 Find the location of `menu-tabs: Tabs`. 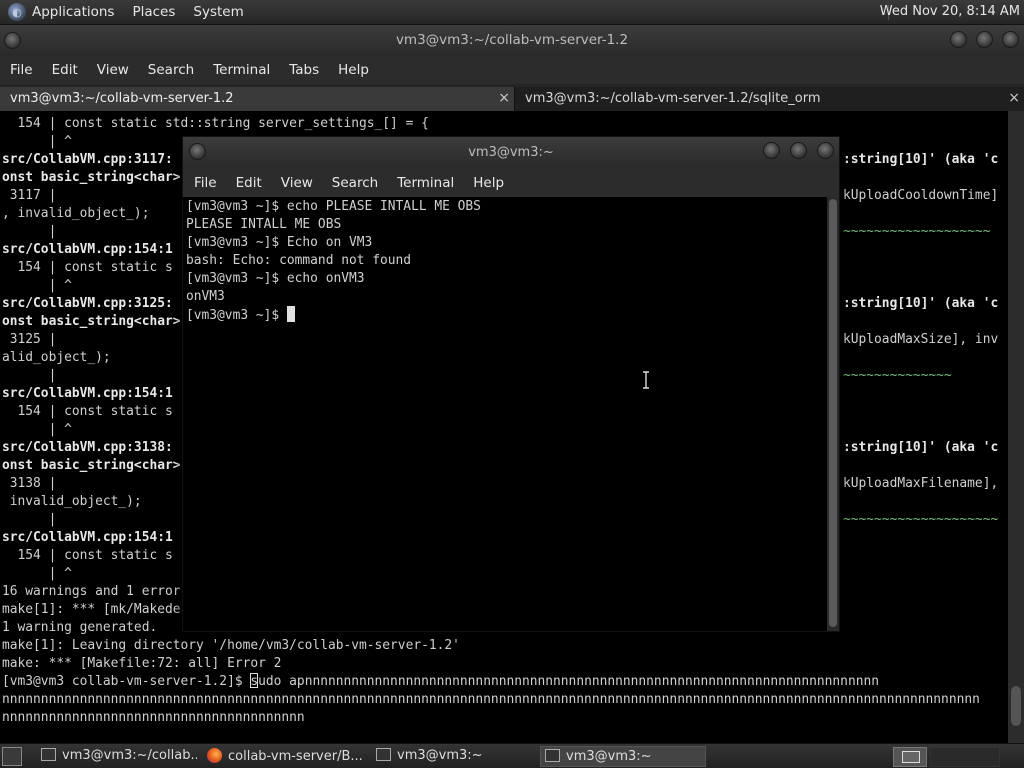

menu-tabs: Tabs is located at coordinates (304, 70).